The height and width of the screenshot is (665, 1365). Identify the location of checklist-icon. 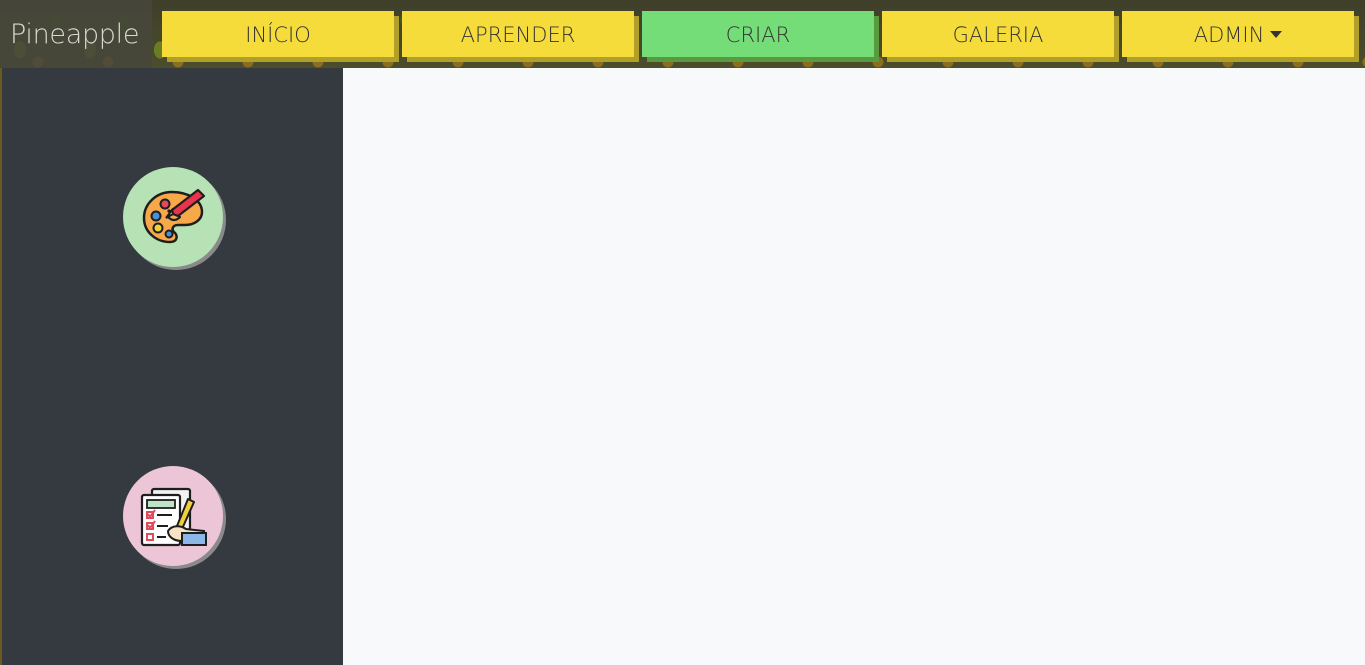
(173, 517).